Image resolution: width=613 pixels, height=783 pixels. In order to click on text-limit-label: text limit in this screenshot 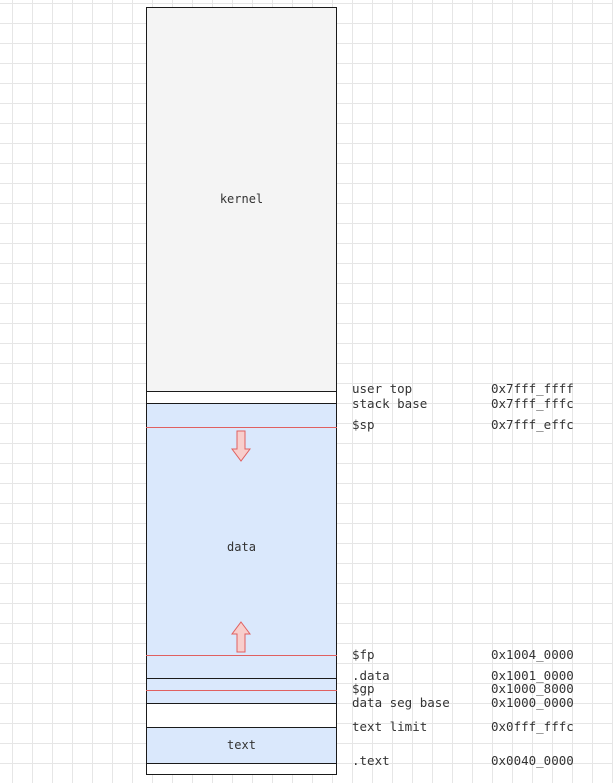, I will do `click(390, 726)`.